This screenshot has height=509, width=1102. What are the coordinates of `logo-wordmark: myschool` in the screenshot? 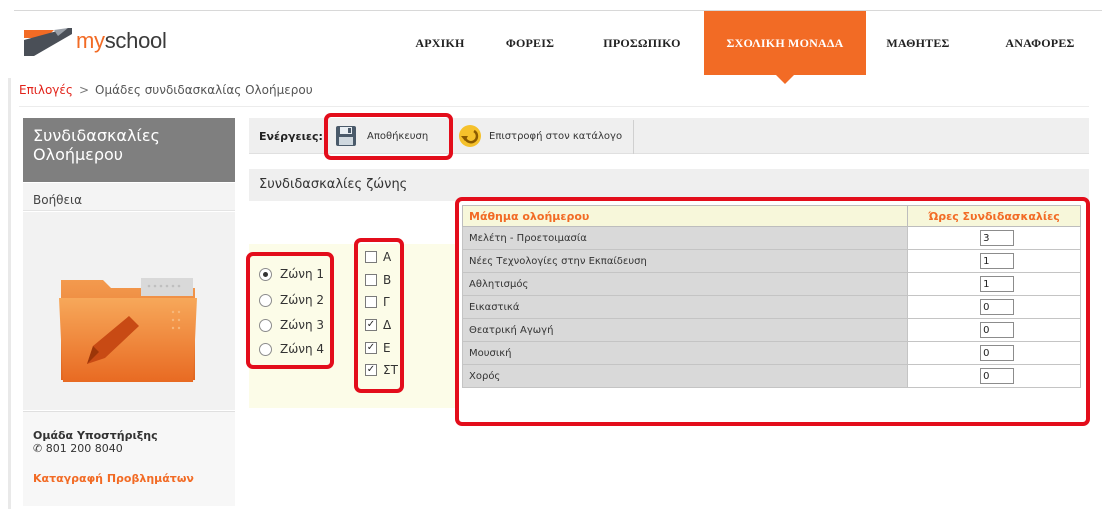 It's located at (121, 41).